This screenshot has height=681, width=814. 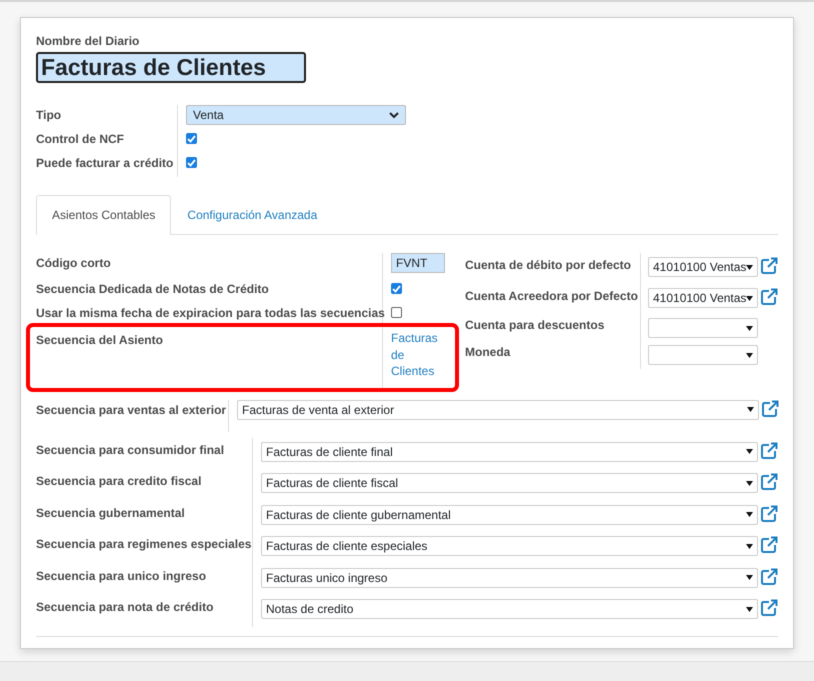 What do you see at coordinates (553, 268) in the screenshot?
I see `field-label: Cuenta de débito por defecto` at bounding box center [553, 268].